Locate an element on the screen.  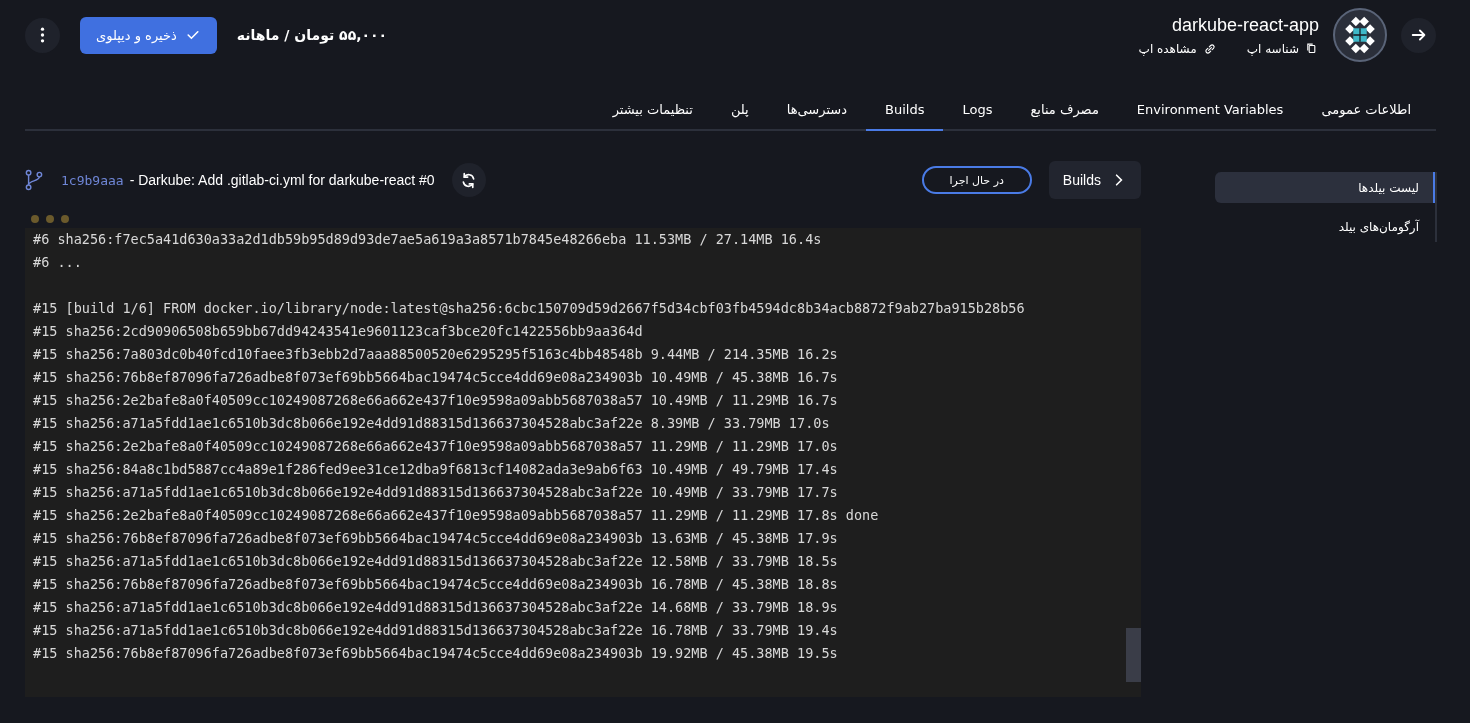
more-button is located at coordinates (42, 35).